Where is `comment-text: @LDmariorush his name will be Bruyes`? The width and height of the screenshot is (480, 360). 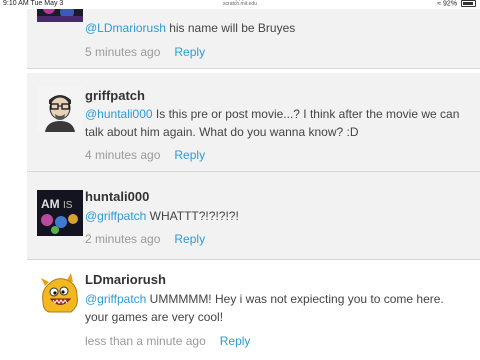 comment-text: @LDmariorush his name will be Bruyes is located at coordinates (275, 28).